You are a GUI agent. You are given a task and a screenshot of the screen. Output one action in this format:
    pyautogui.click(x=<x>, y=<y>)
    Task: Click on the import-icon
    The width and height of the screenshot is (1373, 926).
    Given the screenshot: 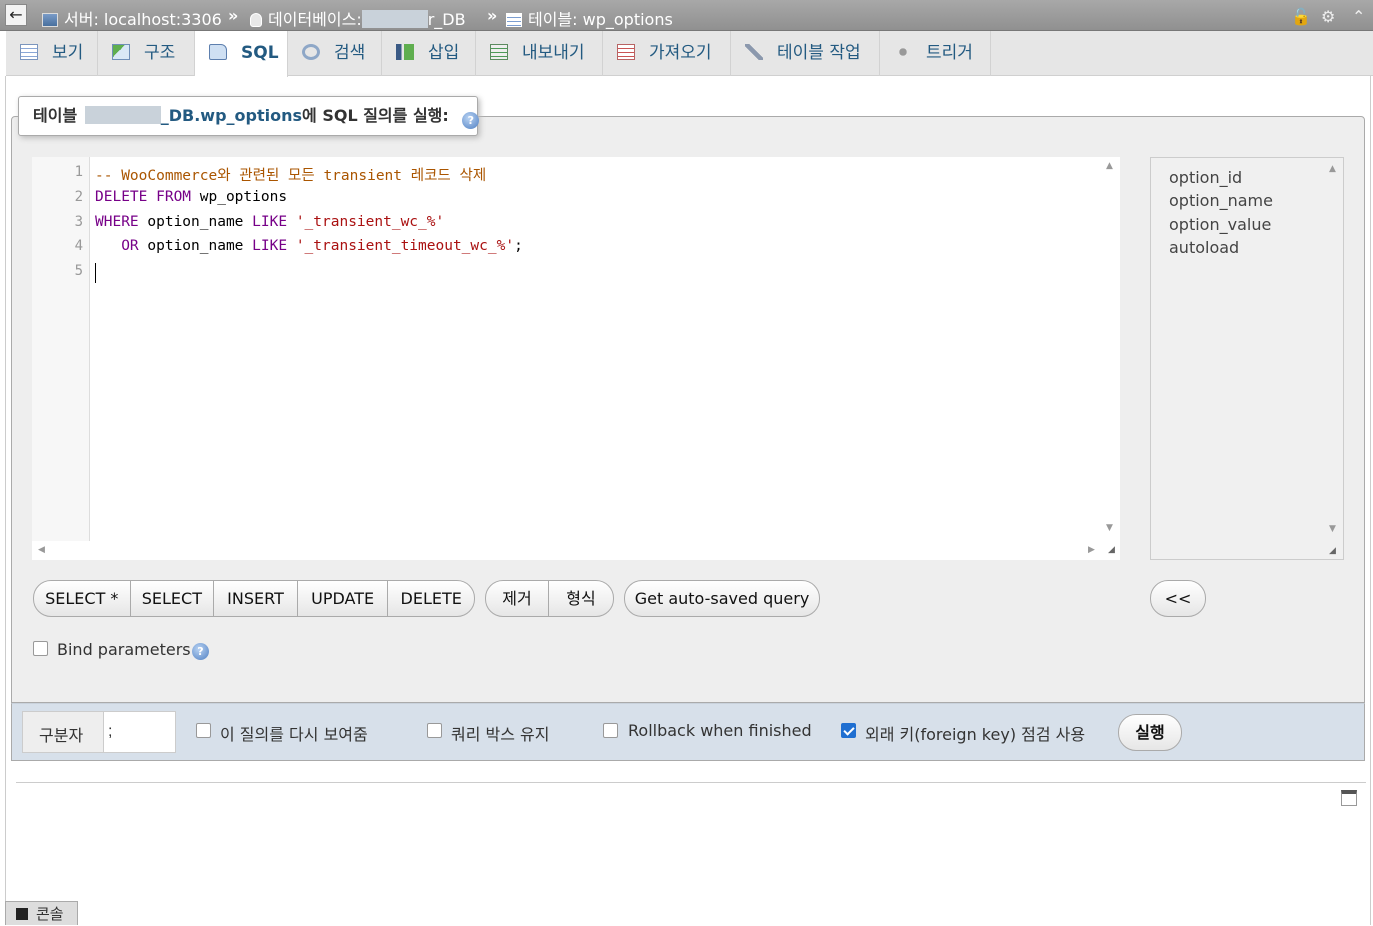 What is the action you would take?
    pyautogui.click(x=626, y=52)
    